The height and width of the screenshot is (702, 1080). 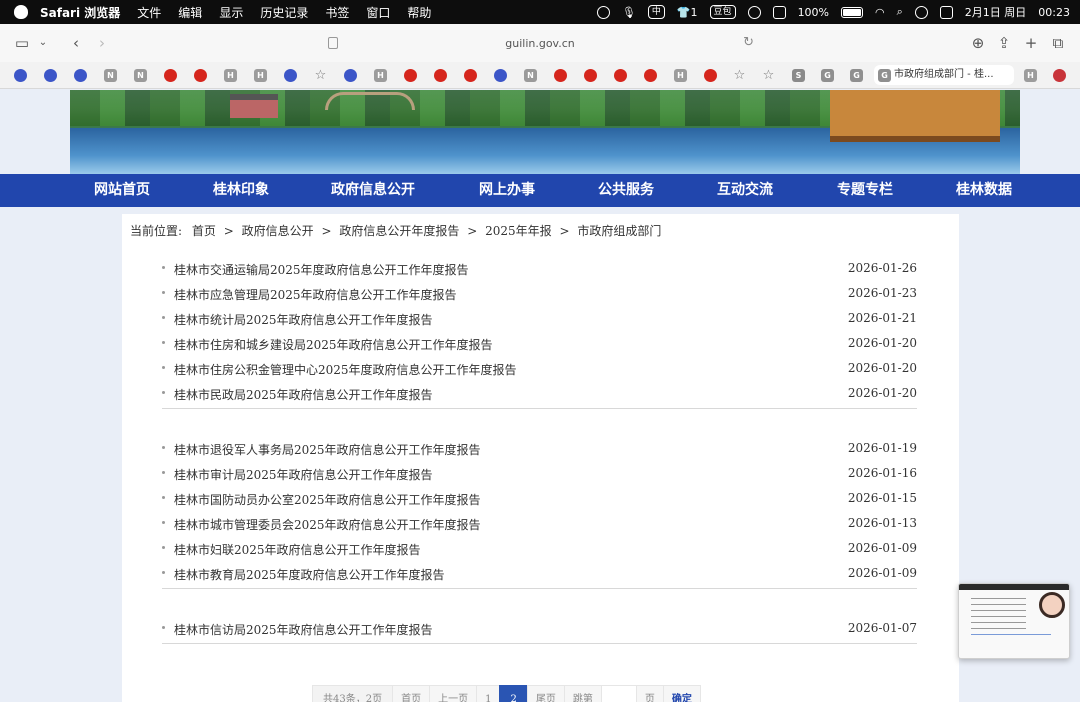 I want to click on list-item-title: 桂林市城市管理委员会2025年政府信息公开工作年度报告, so click(x=327, y=524).